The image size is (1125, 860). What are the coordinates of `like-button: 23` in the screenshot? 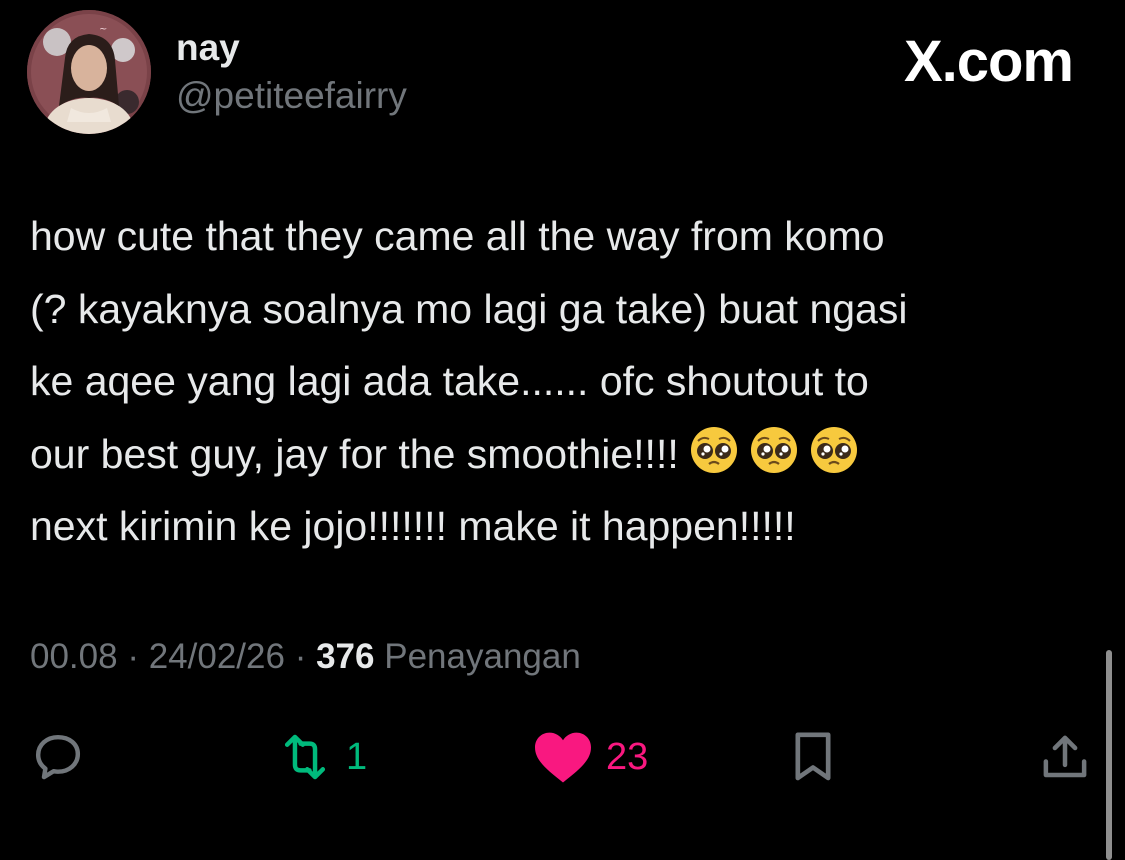 It's located at (590, 757).